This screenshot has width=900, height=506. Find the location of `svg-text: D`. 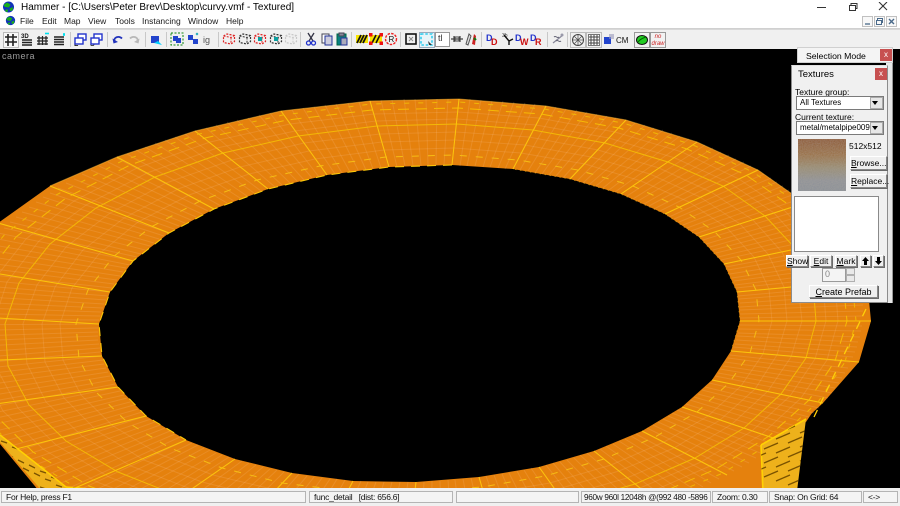

svg-text: D is located at coordinates (494, 41).